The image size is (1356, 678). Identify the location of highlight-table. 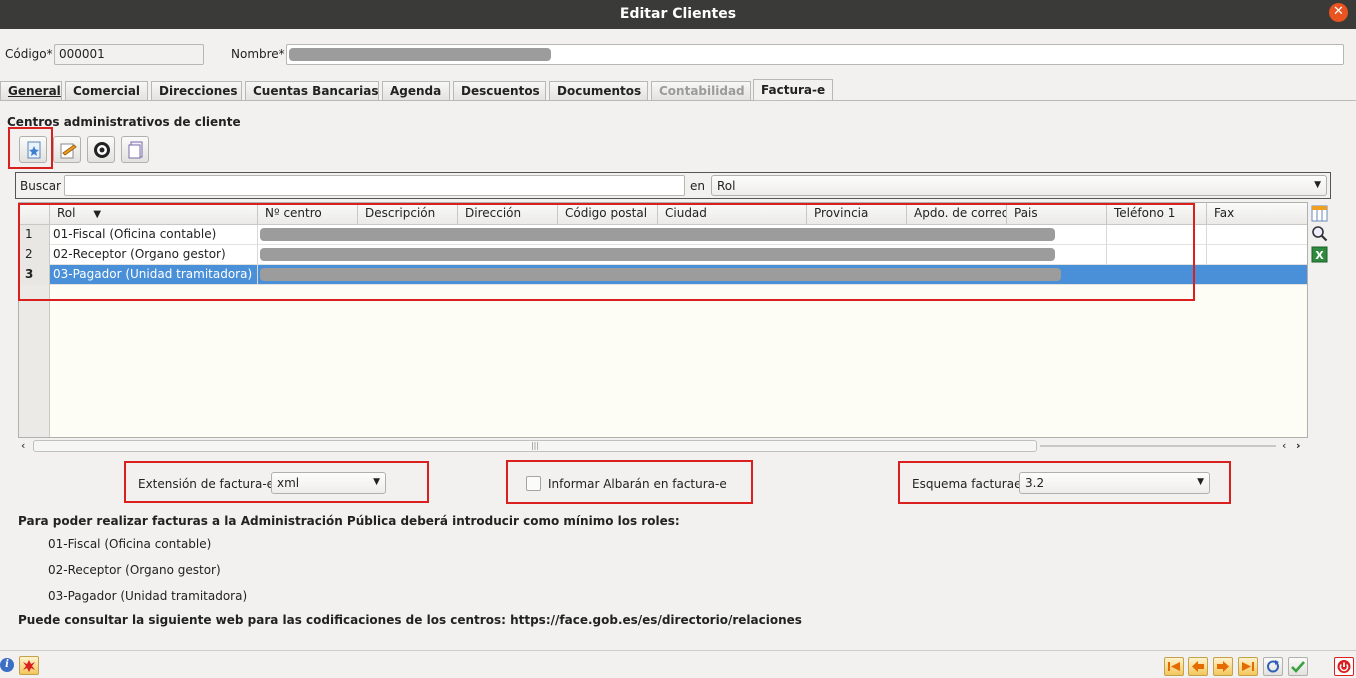
(606, 252).